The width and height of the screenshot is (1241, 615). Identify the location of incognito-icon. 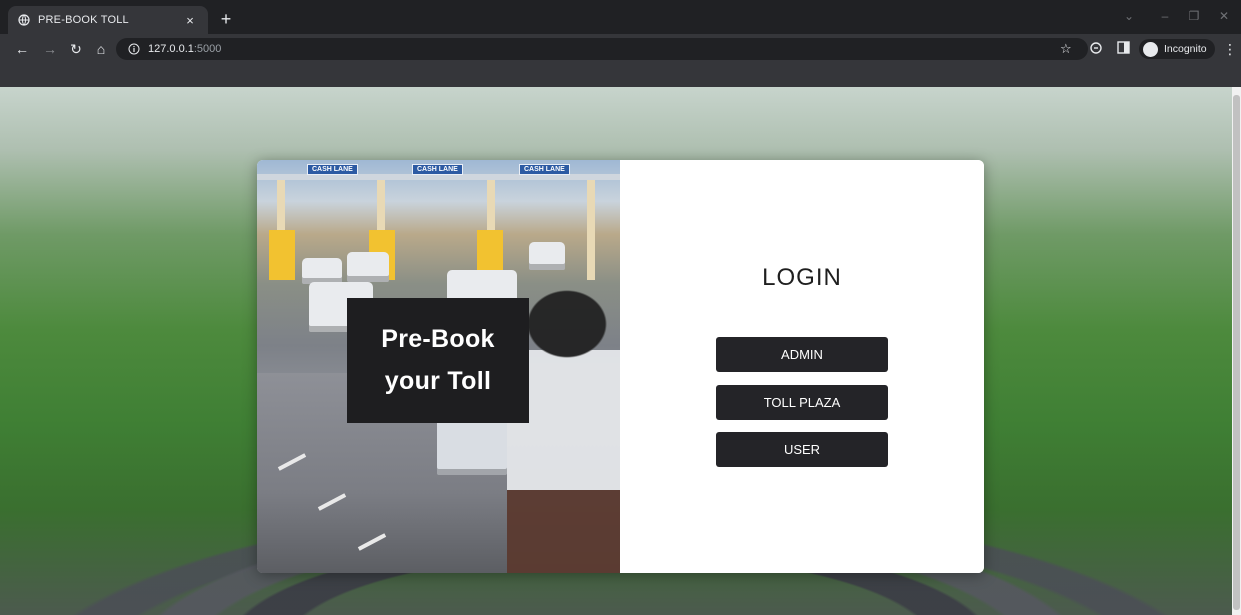
(1150, 49).